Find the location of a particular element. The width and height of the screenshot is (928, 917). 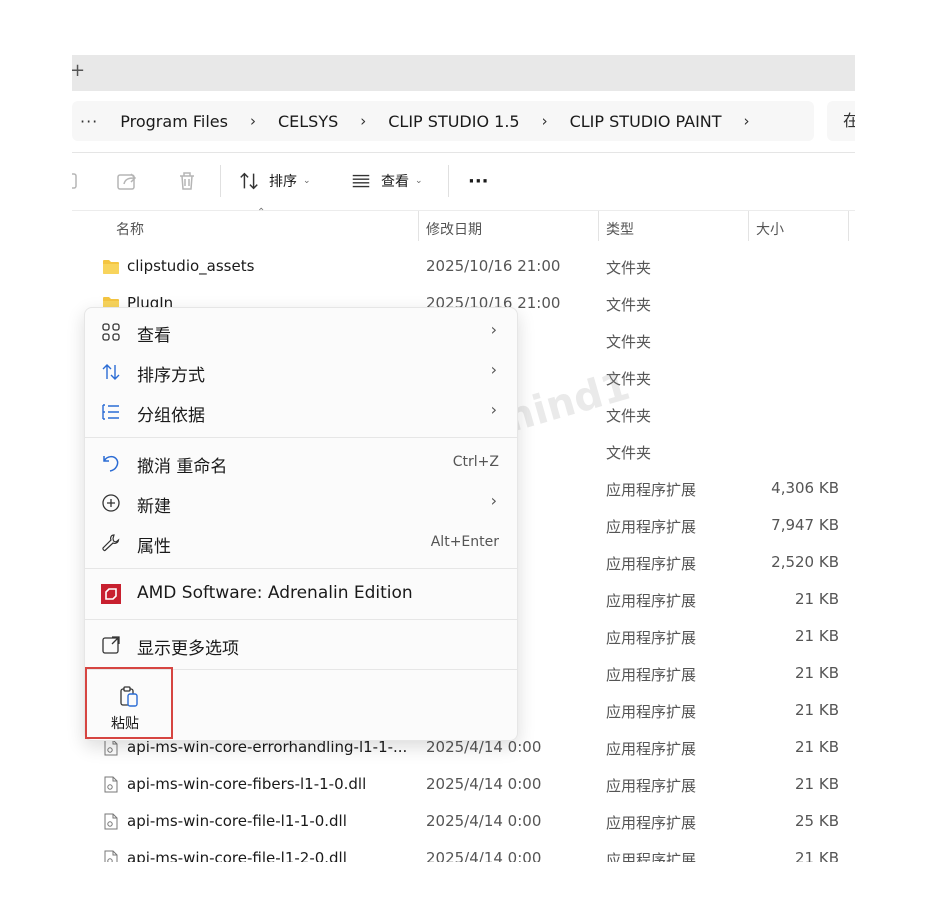

sort-label: 排序 is located at coordinates (283, 182).